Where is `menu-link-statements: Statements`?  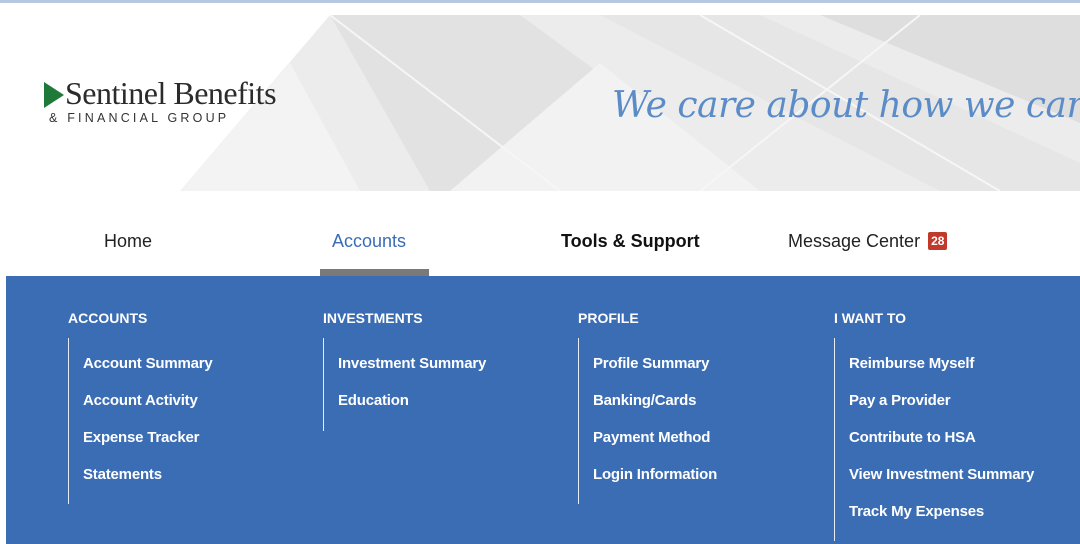 menu-link-statements: Statements is located at coordinates (122, 474).